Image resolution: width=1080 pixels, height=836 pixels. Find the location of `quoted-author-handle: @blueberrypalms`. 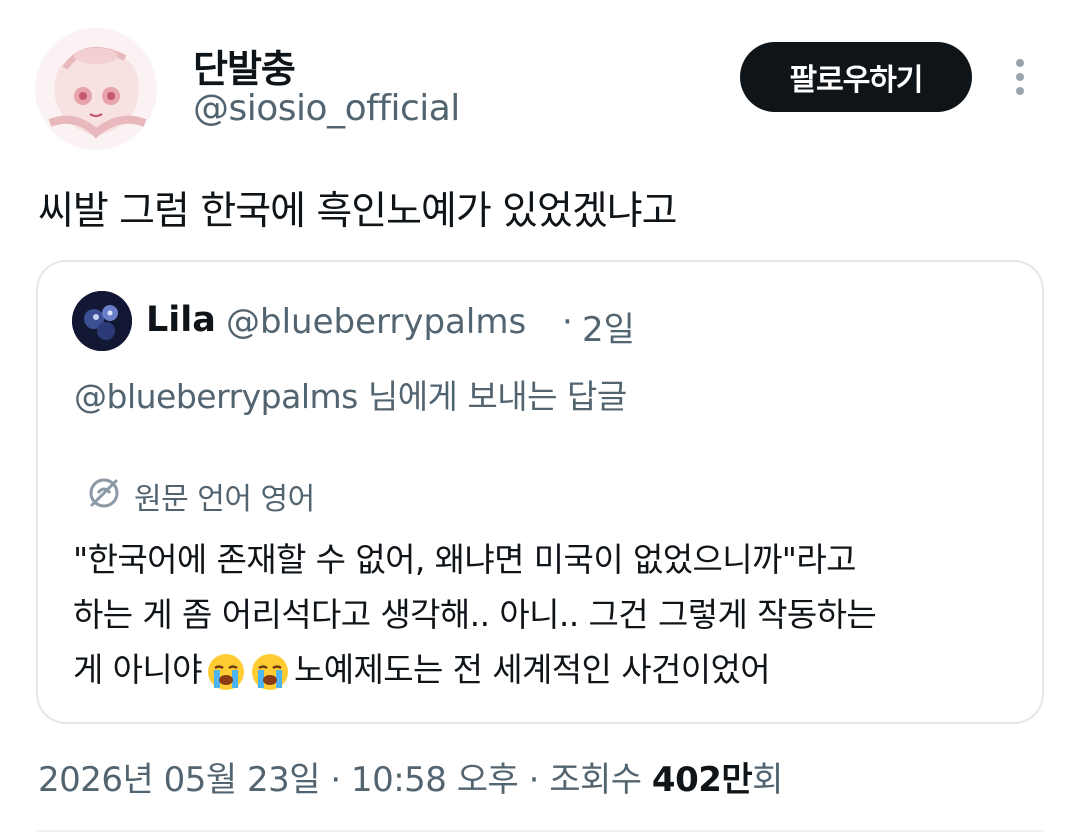

quoted-author-handle: @blueberrypalms is located at coordinates (376, 322).